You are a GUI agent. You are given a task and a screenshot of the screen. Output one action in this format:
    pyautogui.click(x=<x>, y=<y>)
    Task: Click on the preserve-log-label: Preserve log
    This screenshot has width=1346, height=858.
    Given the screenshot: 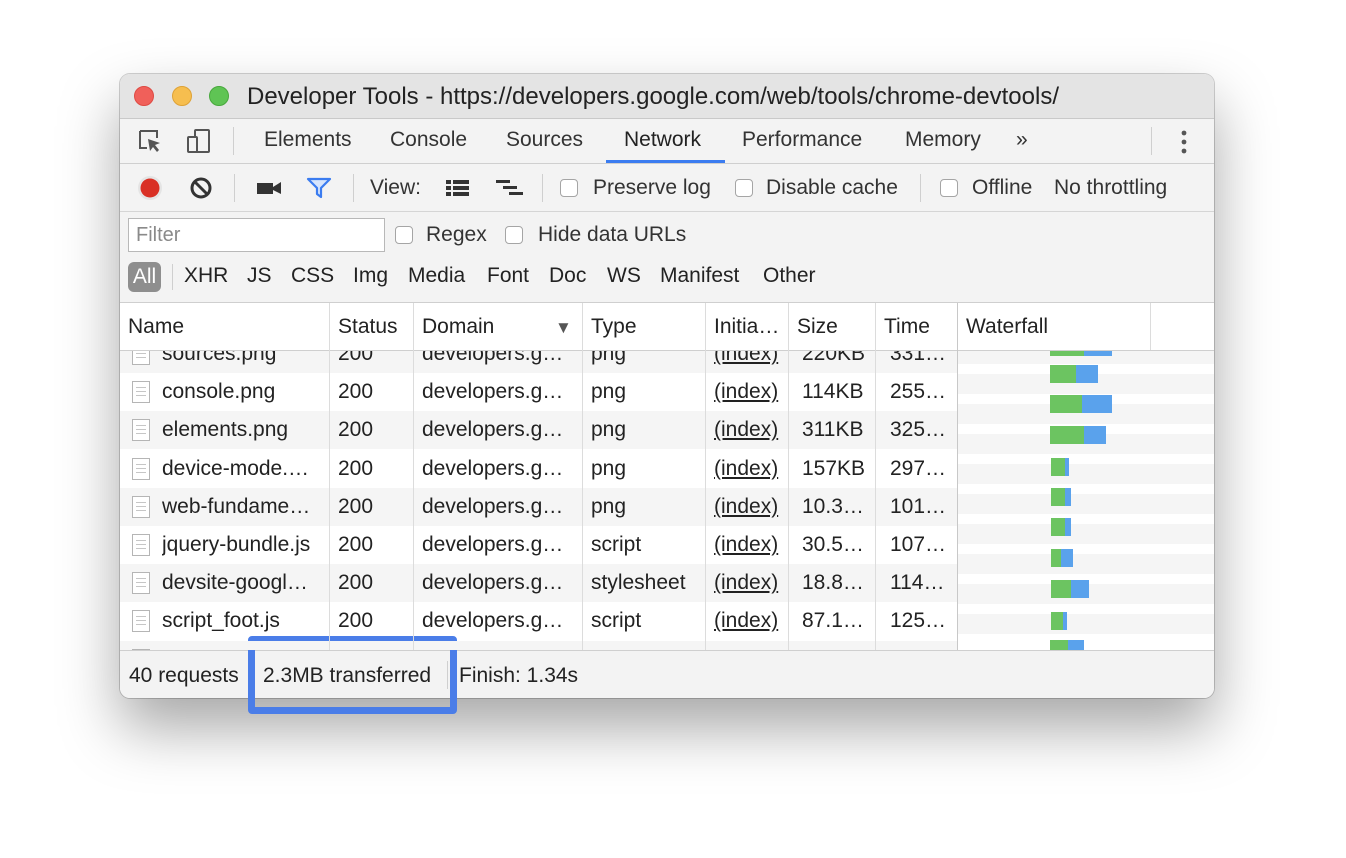 What is the action you would take?
    pyautogui.click(x=652, y=188)
    